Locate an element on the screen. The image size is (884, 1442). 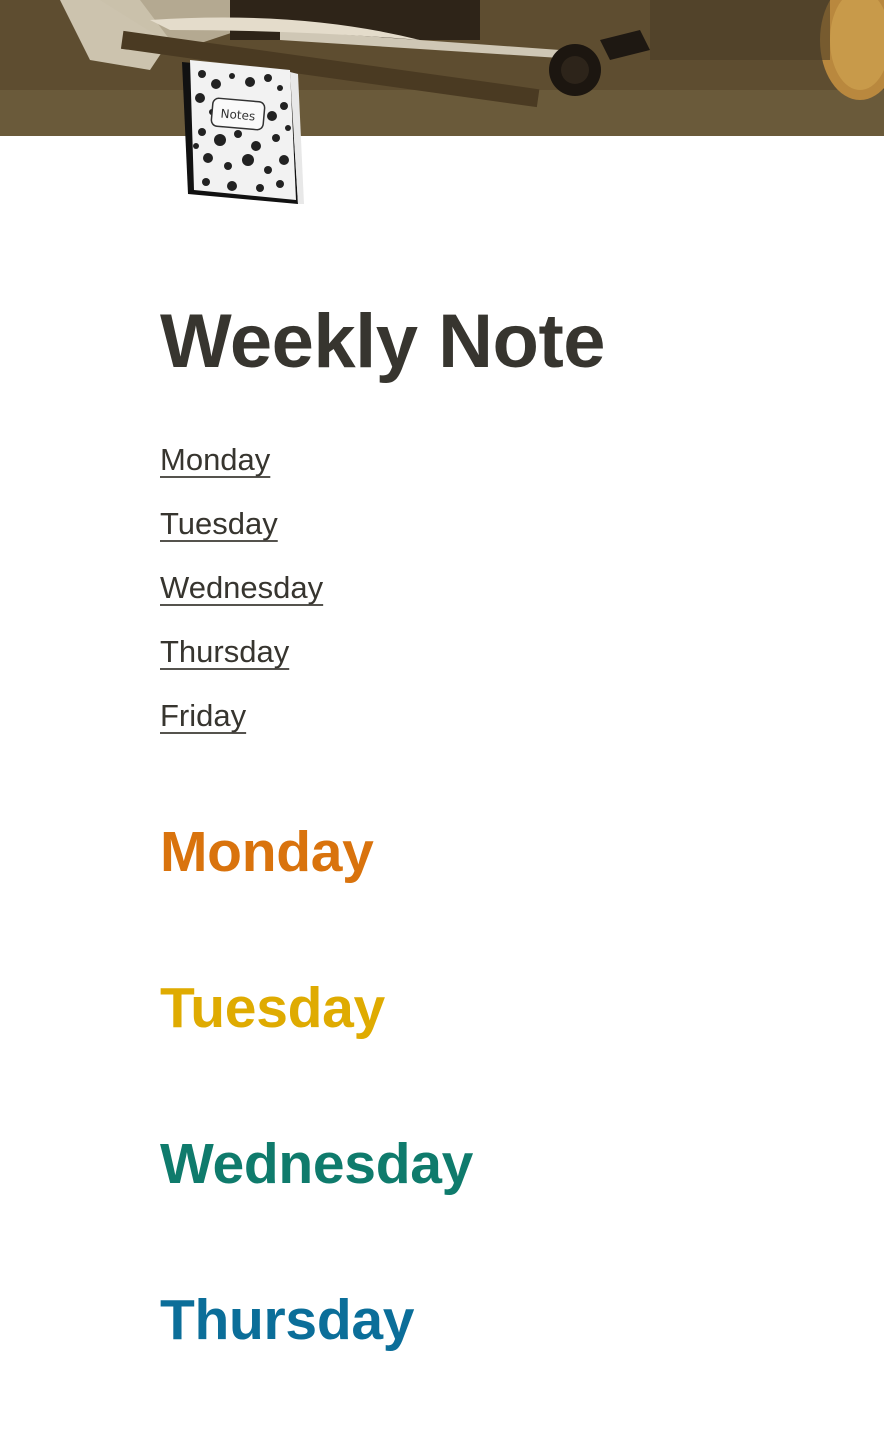
page-title: Weekly Note is located at coordinates (383, 341).